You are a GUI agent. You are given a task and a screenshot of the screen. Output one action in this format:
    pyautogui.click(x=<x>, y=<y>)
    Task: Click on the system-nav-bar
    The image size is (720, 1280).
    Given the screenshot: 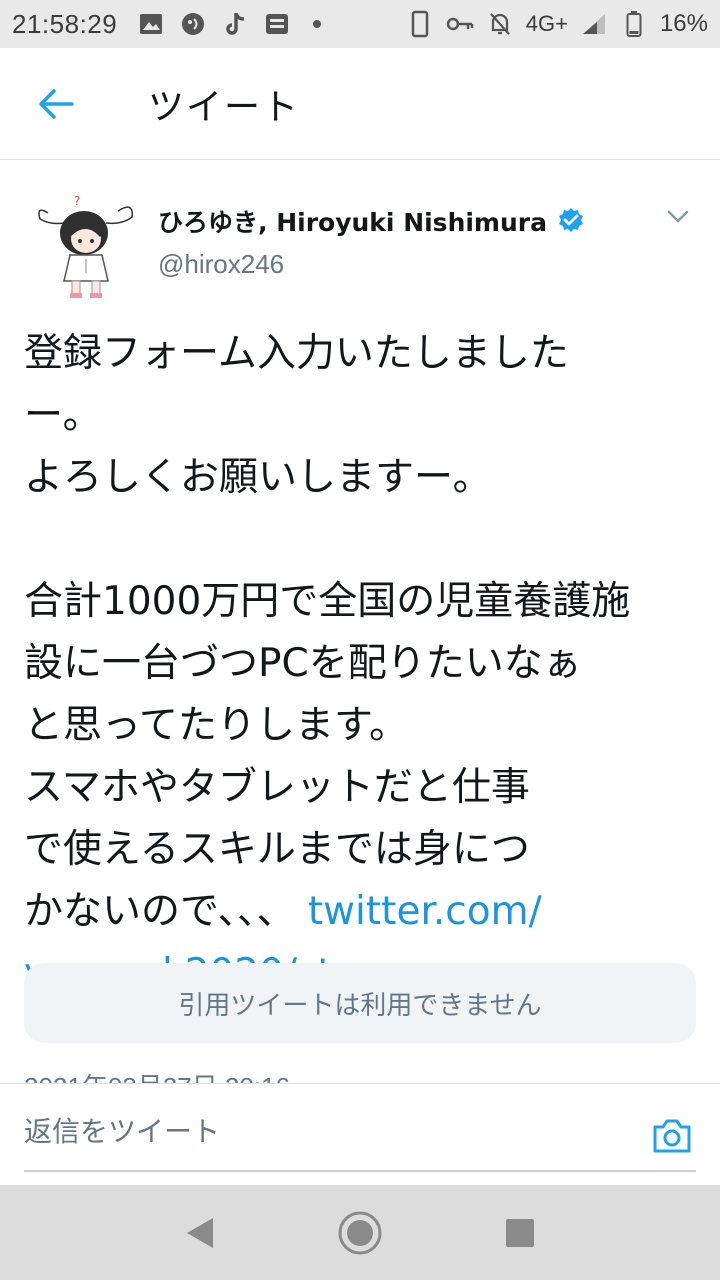 What is the action you would take?
    pyautogui.click(x=360, y=1232)
    